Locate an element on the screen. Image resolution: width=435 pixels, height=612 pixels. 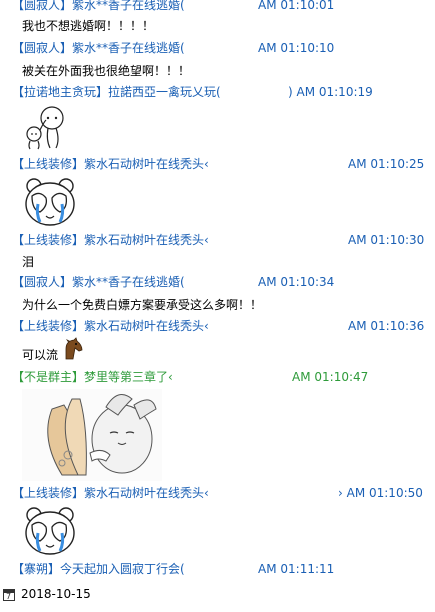
timestamp: AM 01:10:47 is located at coordinates (330, 377).